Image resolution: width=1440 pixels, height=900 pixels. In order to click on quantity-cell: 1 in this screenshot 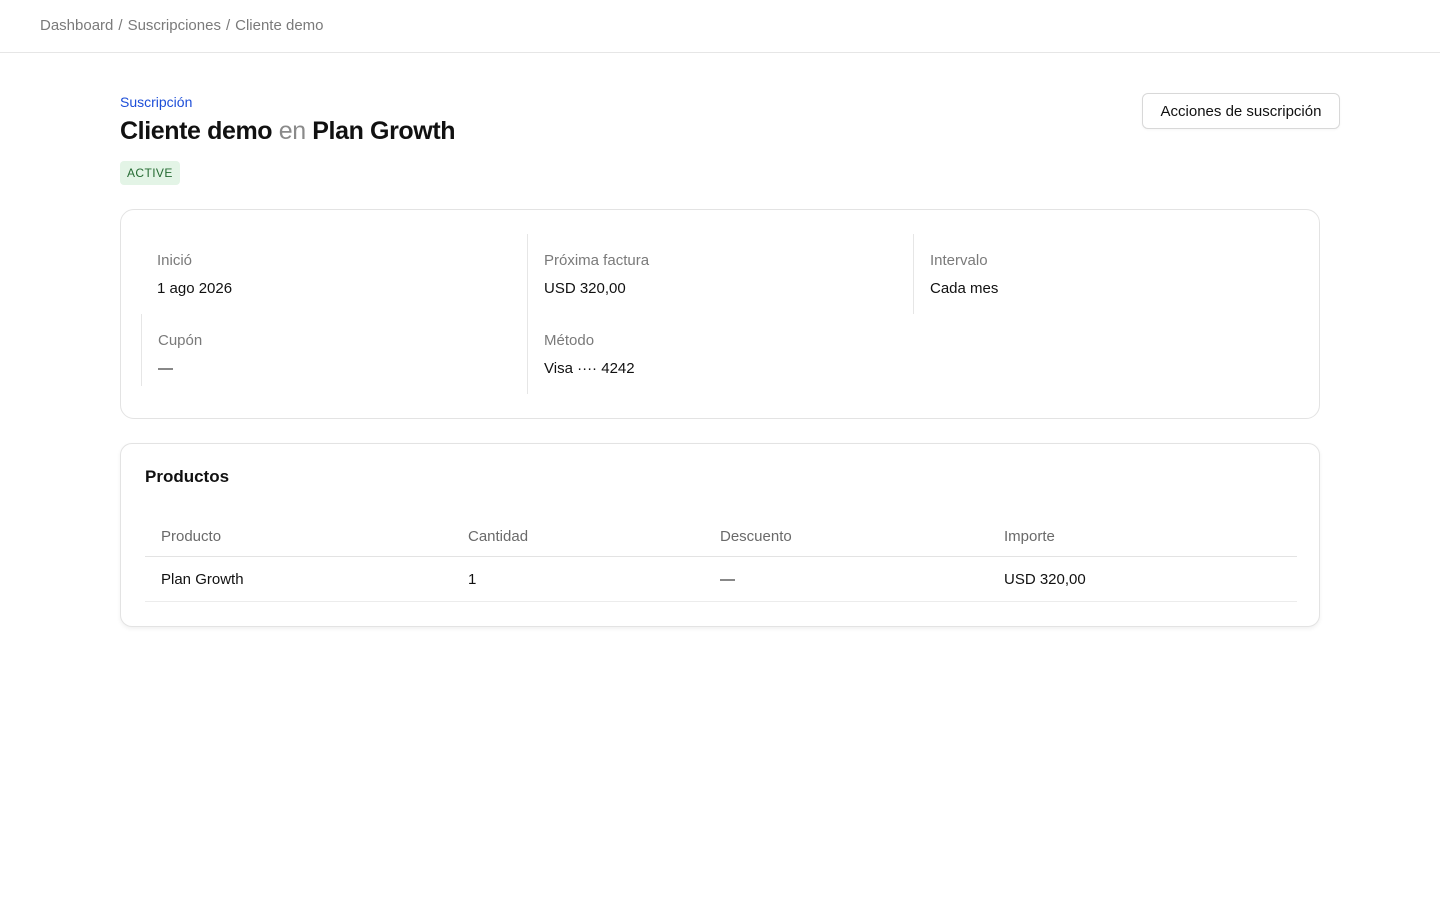, I will do `click(472, 579)`.